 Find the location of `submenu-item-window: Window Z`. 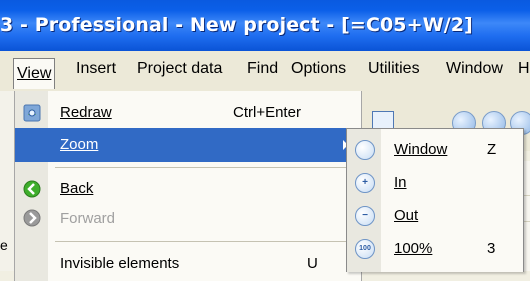

submenu-item-window: Window Z is located at coordinates (435, 149).